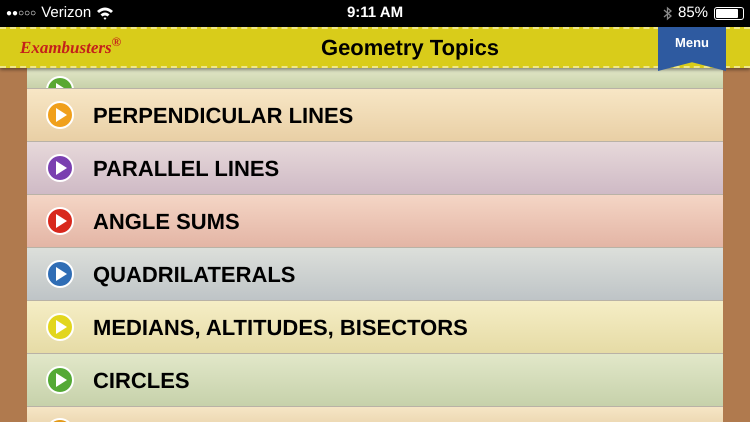 This screenshot has height=422, width=750. I want to click on topic-row, so click(375, 78).